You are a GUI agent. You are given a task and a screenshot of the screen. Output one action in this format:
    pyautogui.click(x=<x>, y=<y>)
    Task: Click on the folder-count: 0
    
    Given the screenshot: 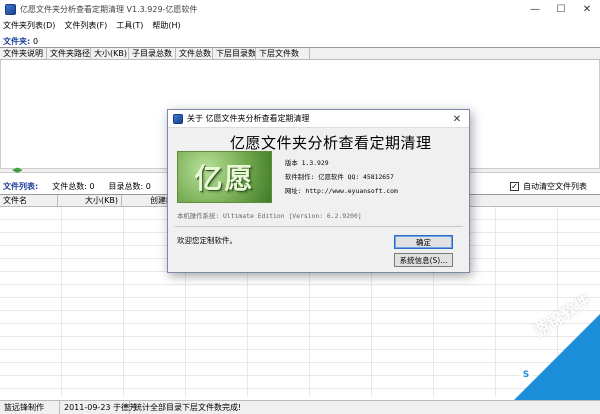 What is the action you would take?
    pyautogui.click(x=36, y=41)
    